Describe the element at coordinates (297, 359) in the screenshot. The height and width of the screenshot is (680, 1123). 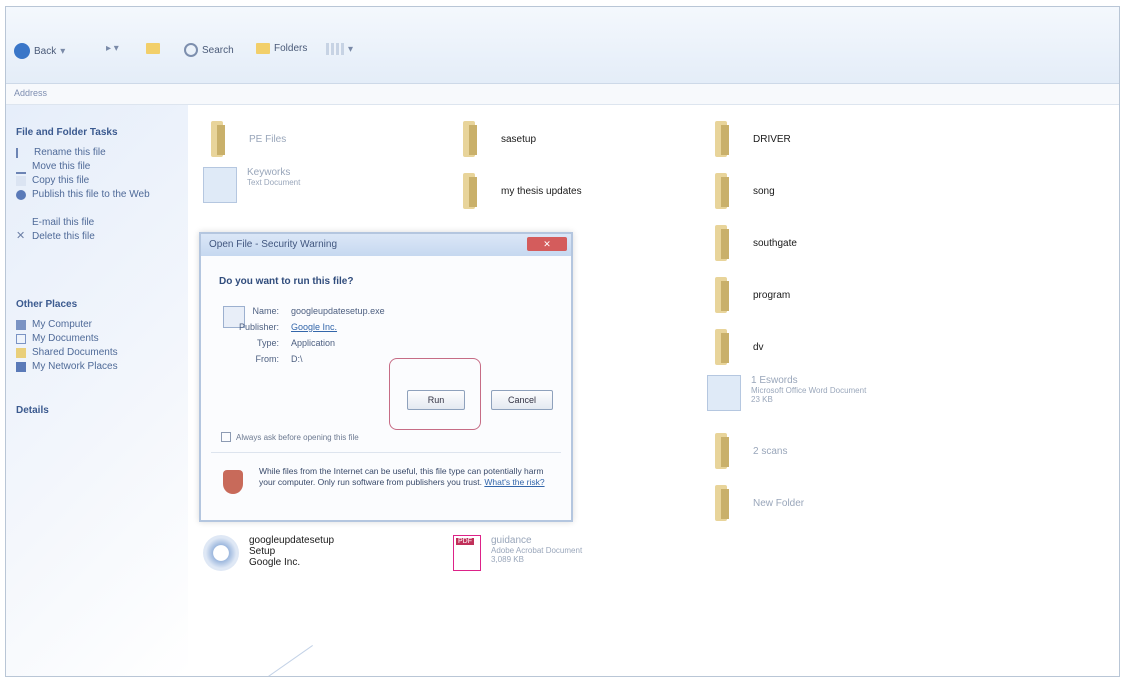
I see `from-value: D:\` at that location.